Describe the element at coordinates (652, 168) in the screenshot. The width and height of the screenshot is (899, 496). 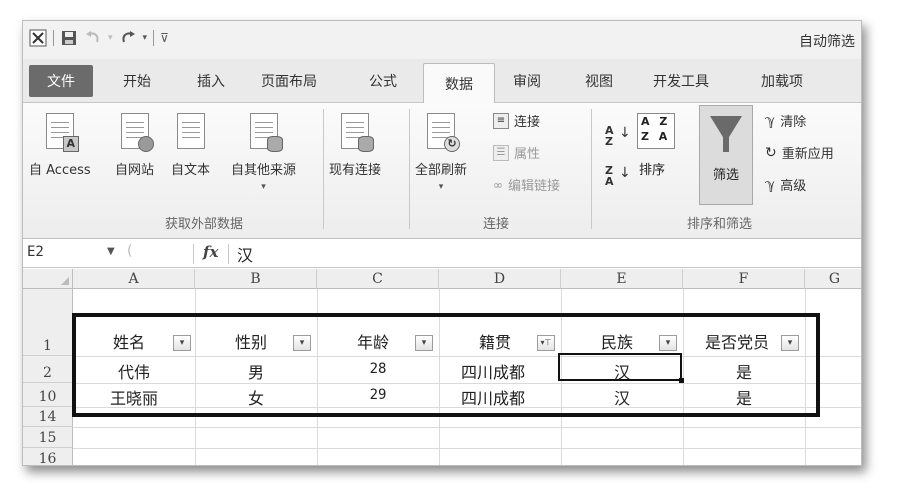
I see `sort-button: 排序` at that location.